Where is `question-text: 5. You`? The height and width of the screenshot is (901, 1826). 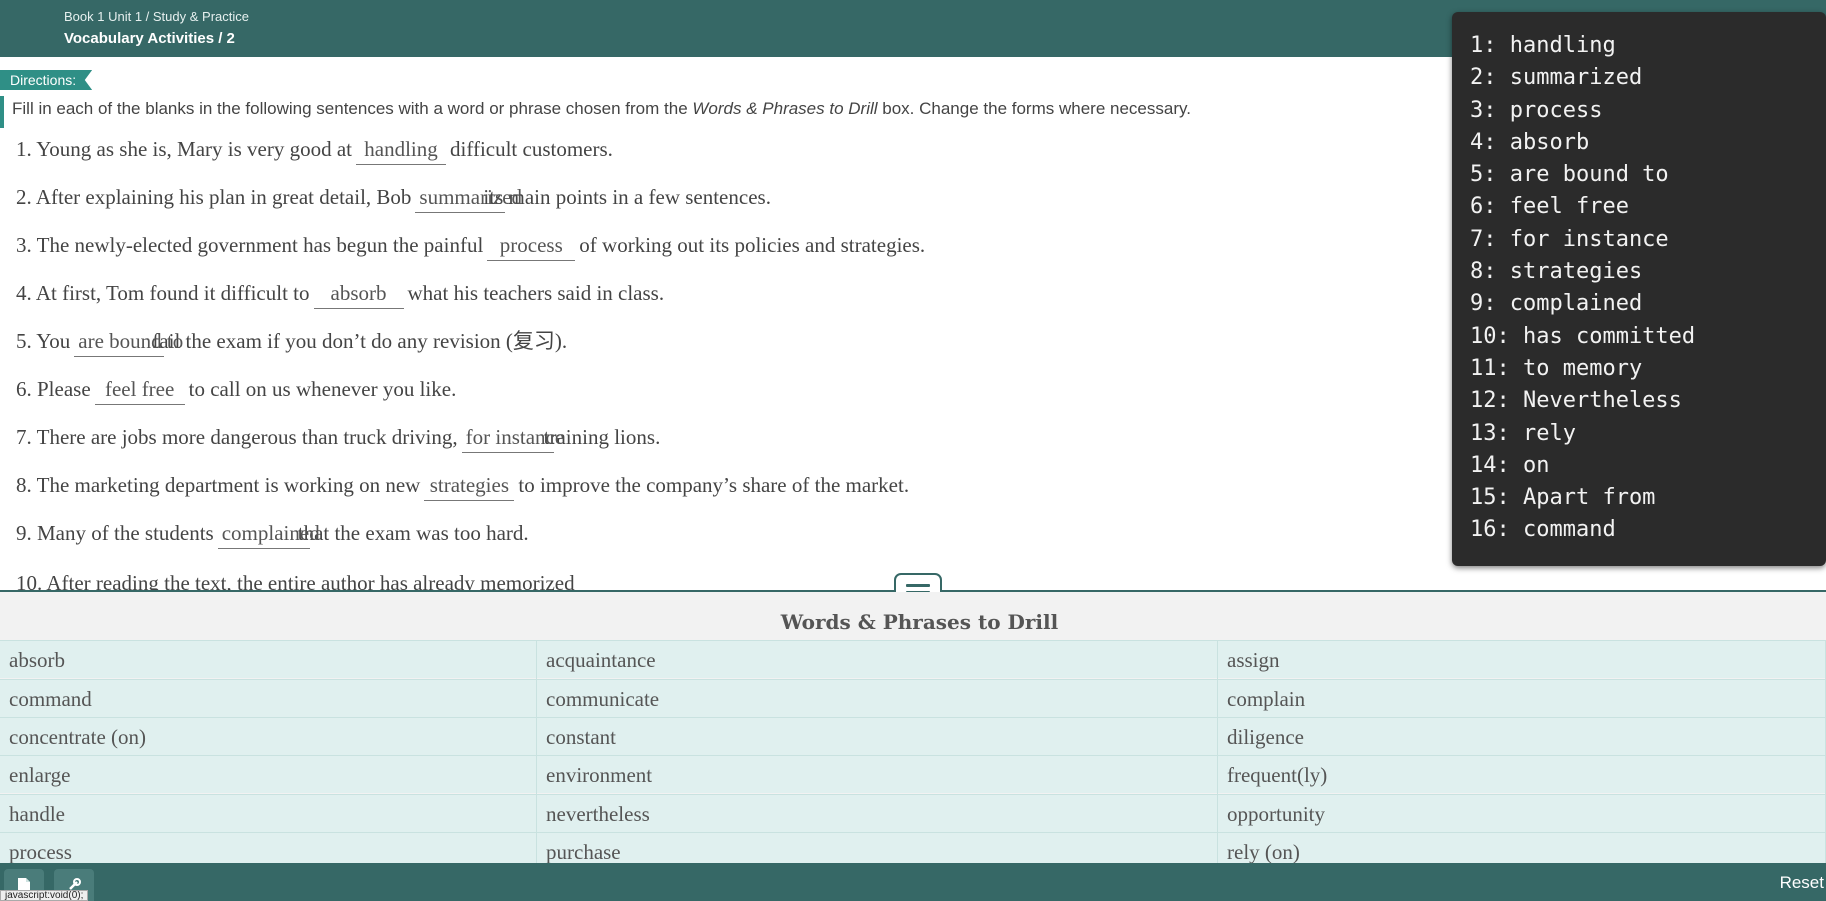 question-text: 5. You is located at coordinates (43, 341).